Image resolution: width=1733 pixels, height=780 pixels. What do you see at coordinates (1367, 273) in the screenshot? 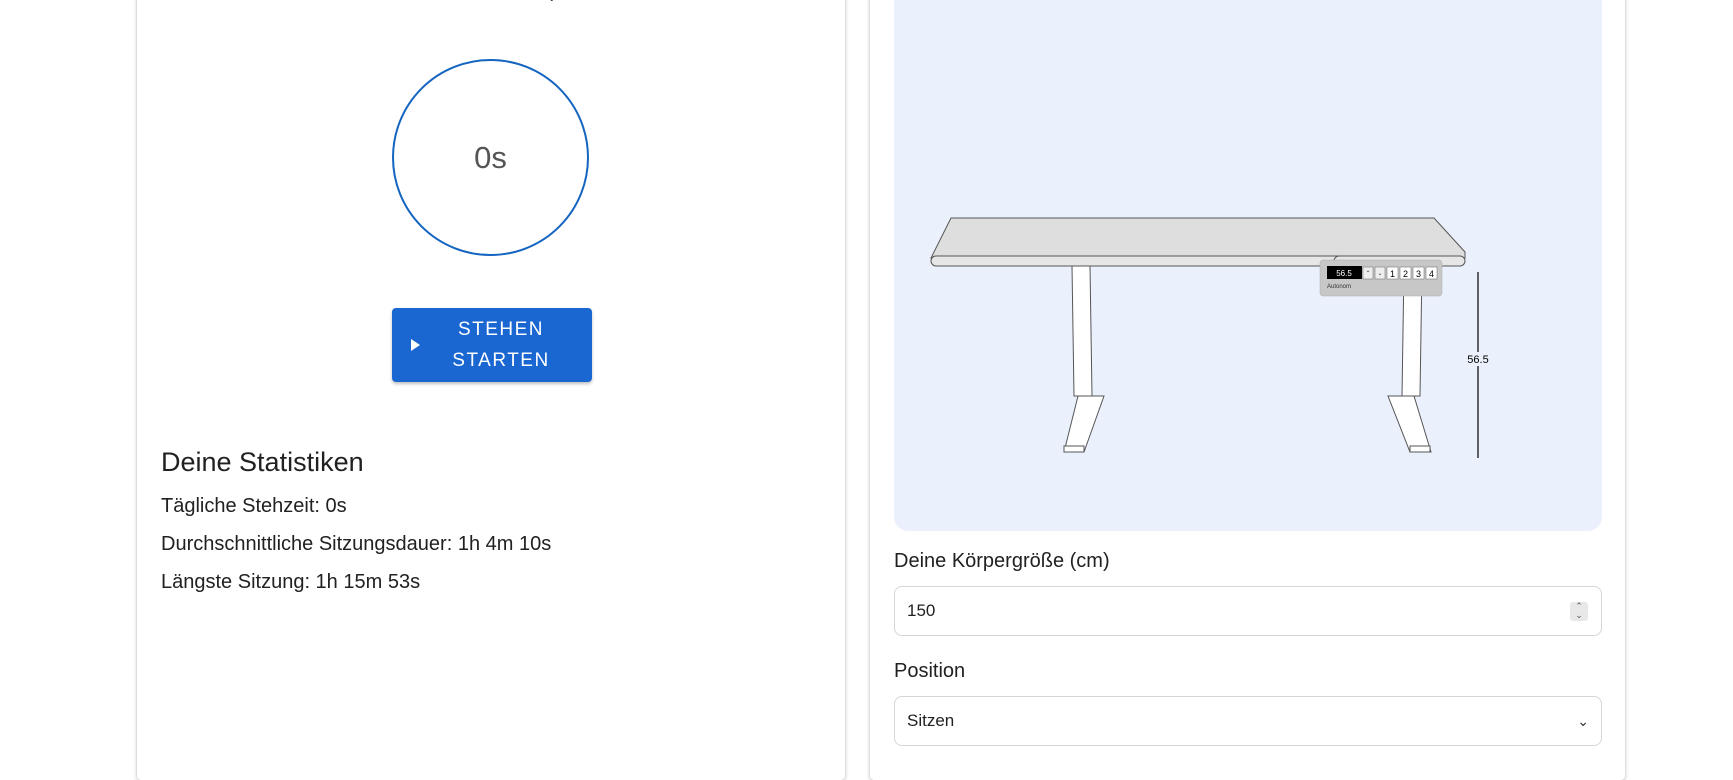
I see `desk-up-icon: ⌃` at bounding box center [1367, 273].